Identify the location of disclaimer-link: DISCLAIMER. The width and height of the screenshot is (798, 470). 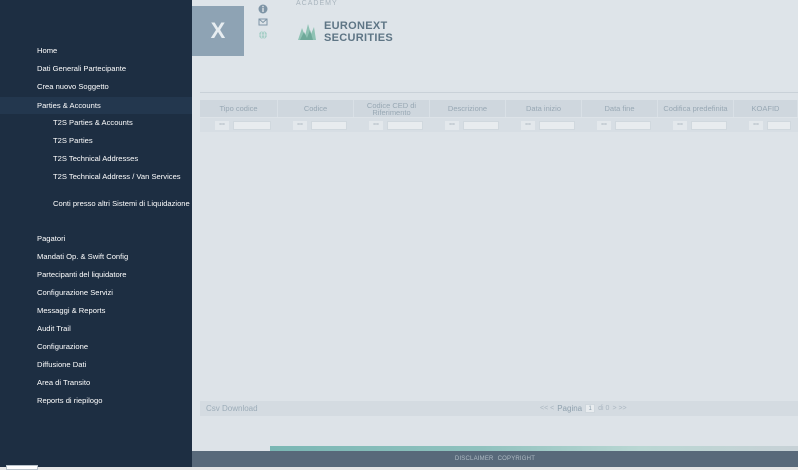
(474, 459).